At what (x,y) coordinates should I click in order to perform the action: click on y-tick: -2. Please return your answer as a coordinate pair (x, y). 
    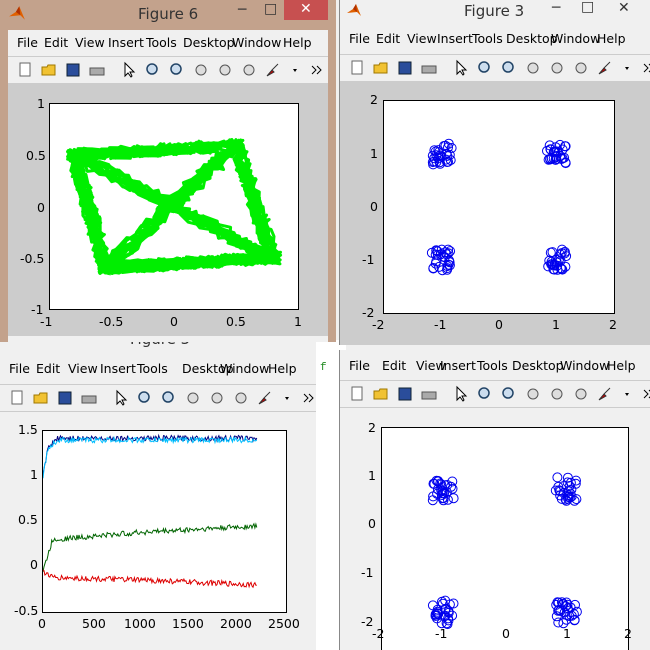
    Looking at the image, I should click on (367, 621).